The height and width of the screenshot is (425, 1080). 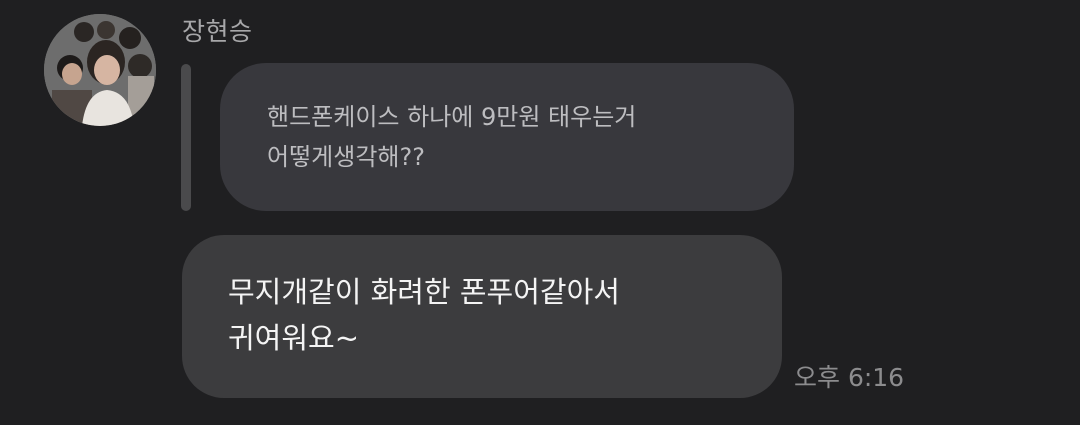 What do you see at coordinates (452, 117) in the screenshot?
I see `quoted-message-line: 핸드폰케이스 하나에 9만원 태우는거` at bounding box center [452, 117].